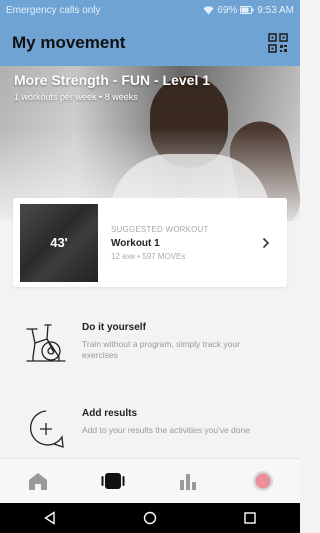 Image resolution: width=320 pixels, height=533 pixels. What do you see at coordinates (150, 43) in the screenshot?
I see `app-bar: My movement` at bounding box center [150, 43].